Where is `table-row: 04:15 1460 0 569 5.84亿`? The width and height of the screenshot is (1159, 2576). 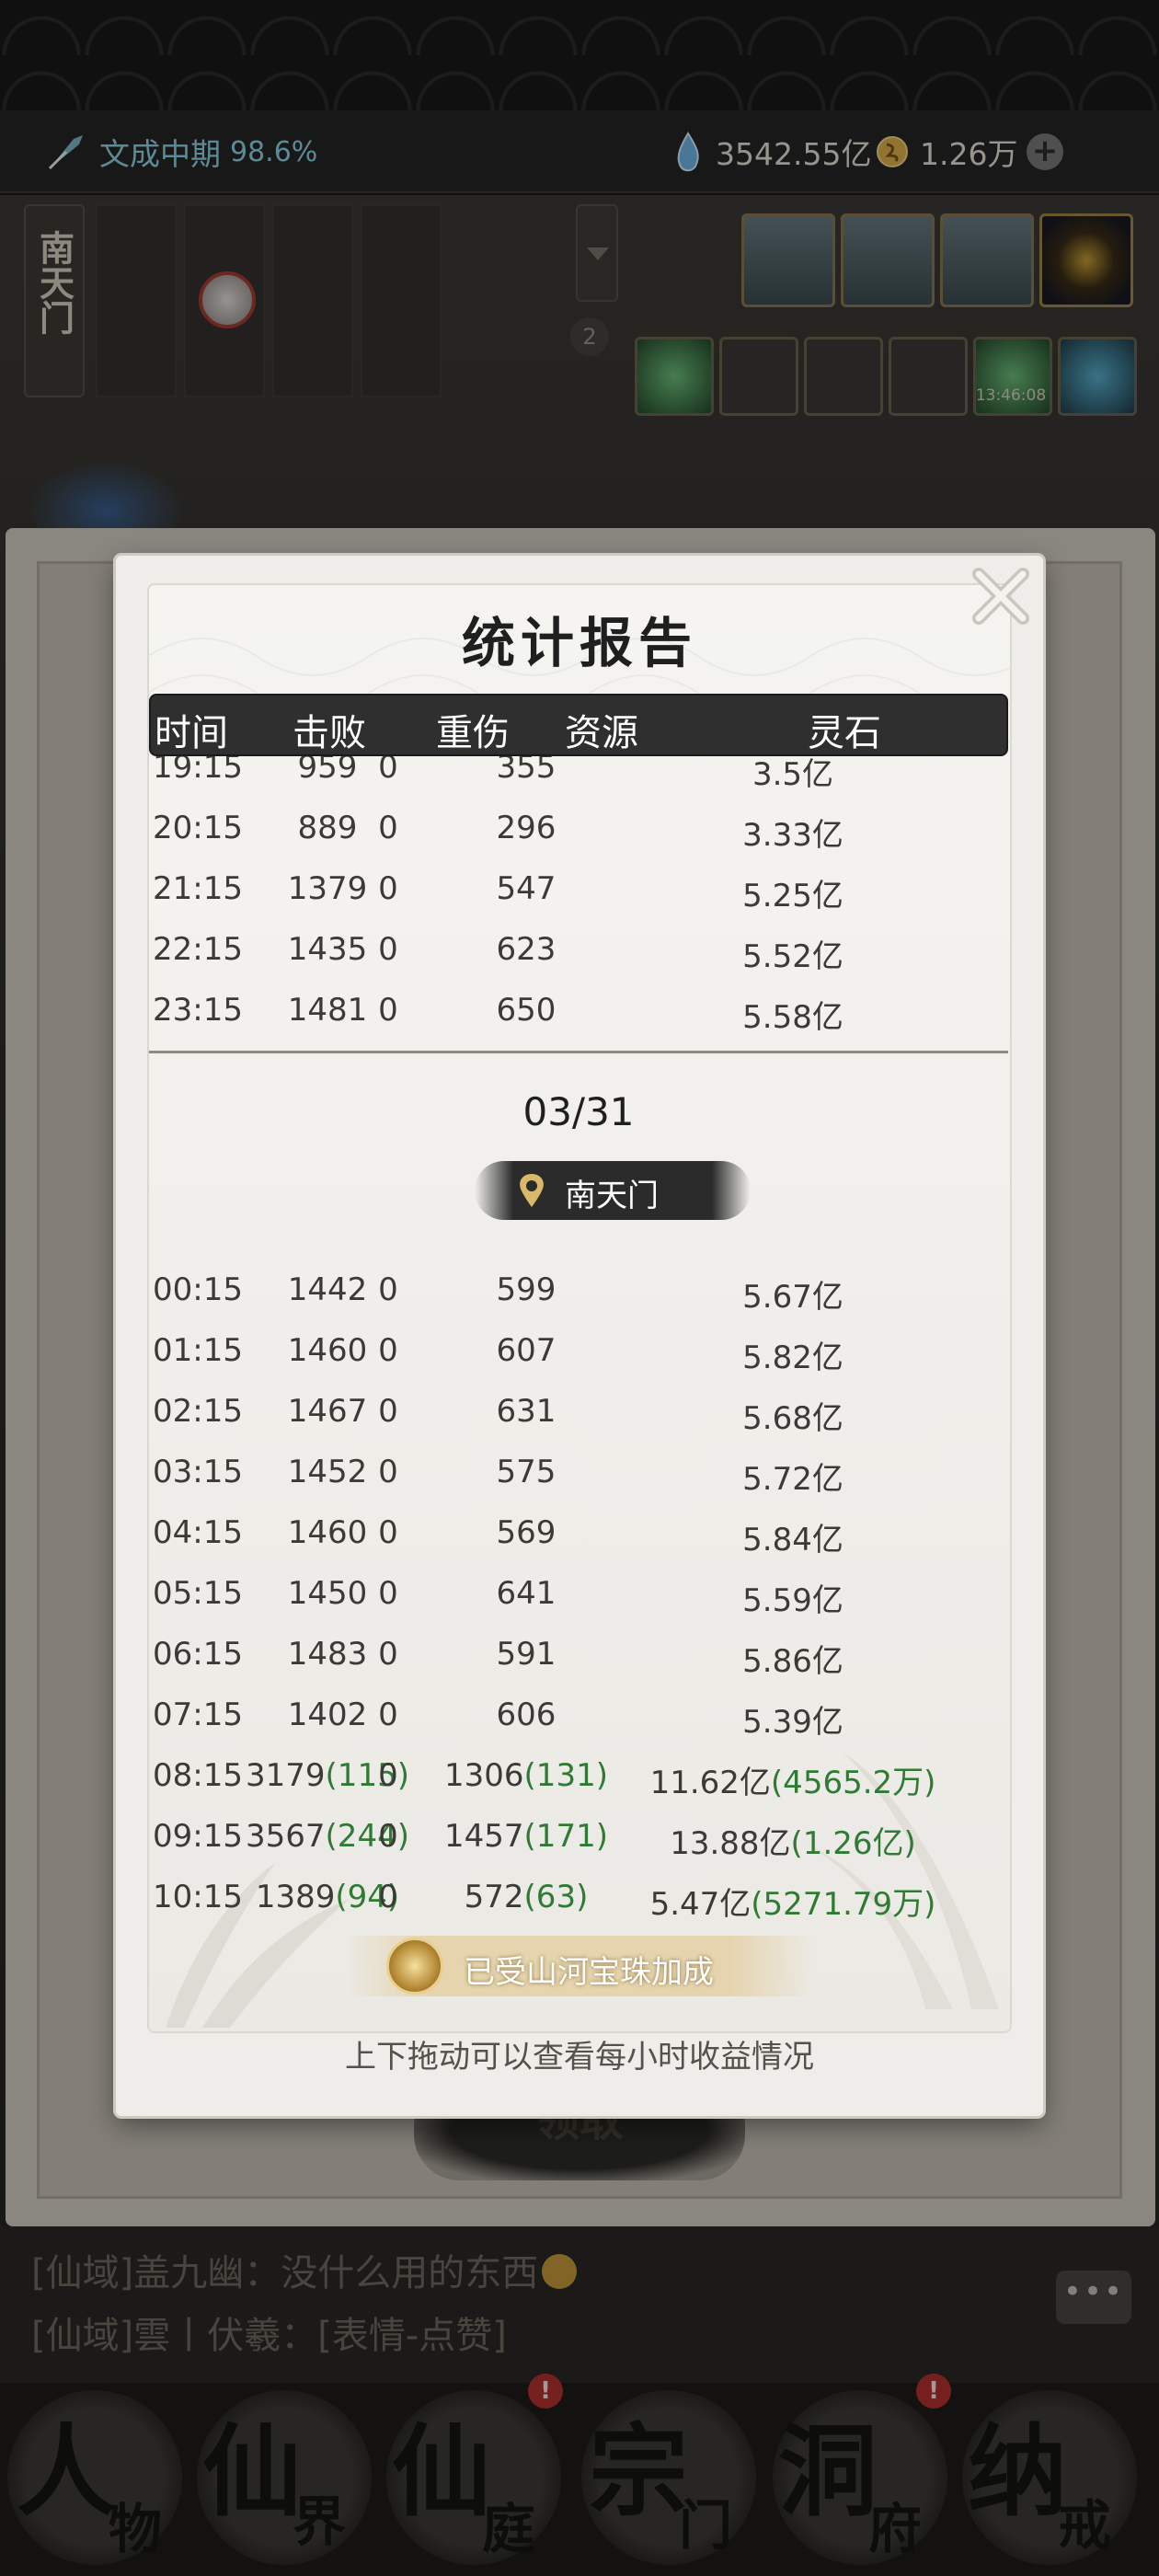 table-row: 04:15 1460 0 569 5.84亿 is located at coordinates (578, 1533).